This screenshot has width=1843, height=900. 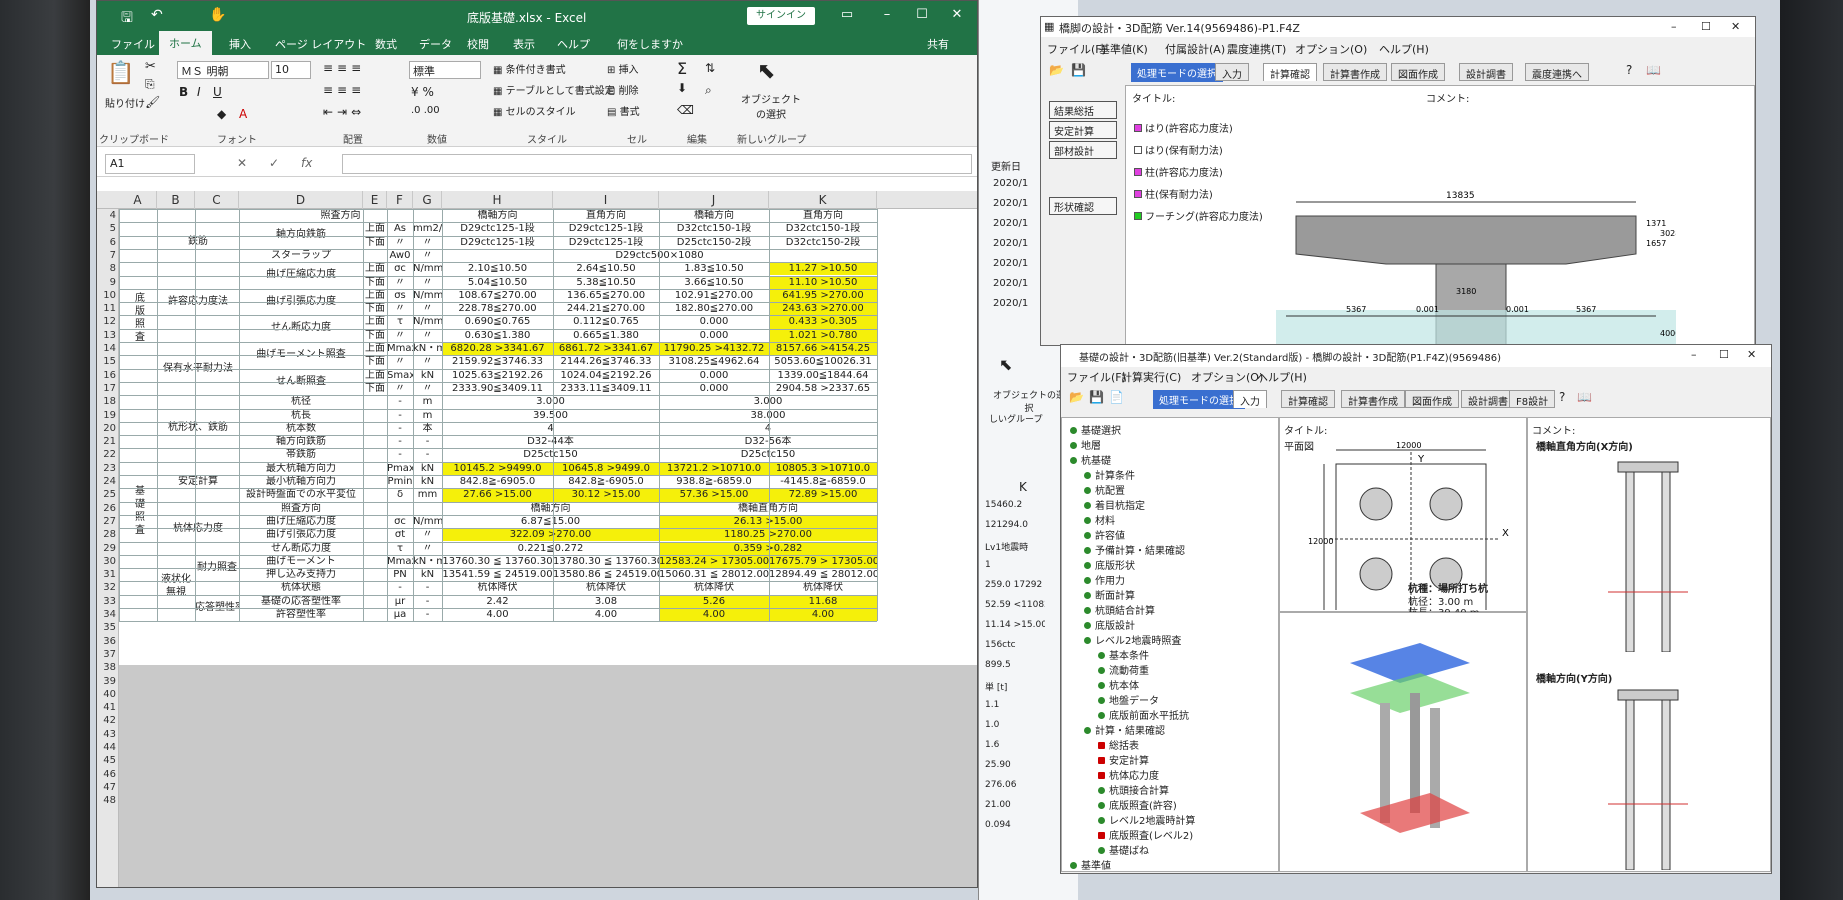 What do you see at coordinates (108, 641) in the screenshot?
I see `row-header: 36` at bounding box center [108, 641].